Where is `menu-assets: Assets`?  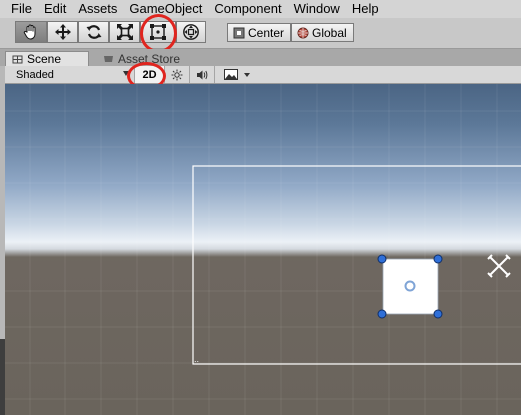
menu-assets: Assets is located at coordinates (97, 9).